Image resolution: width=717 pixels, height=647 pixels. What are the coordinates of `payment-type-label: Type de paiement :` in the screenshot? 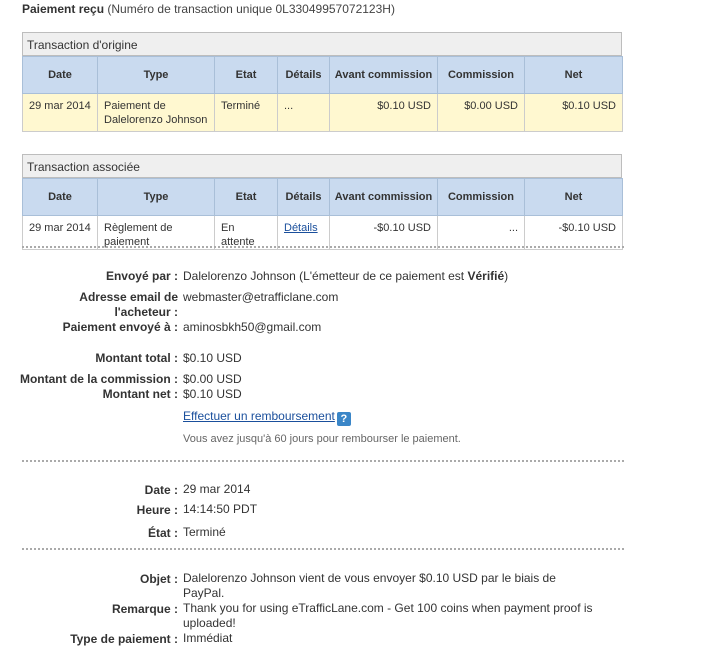 It's located at (124, 639).